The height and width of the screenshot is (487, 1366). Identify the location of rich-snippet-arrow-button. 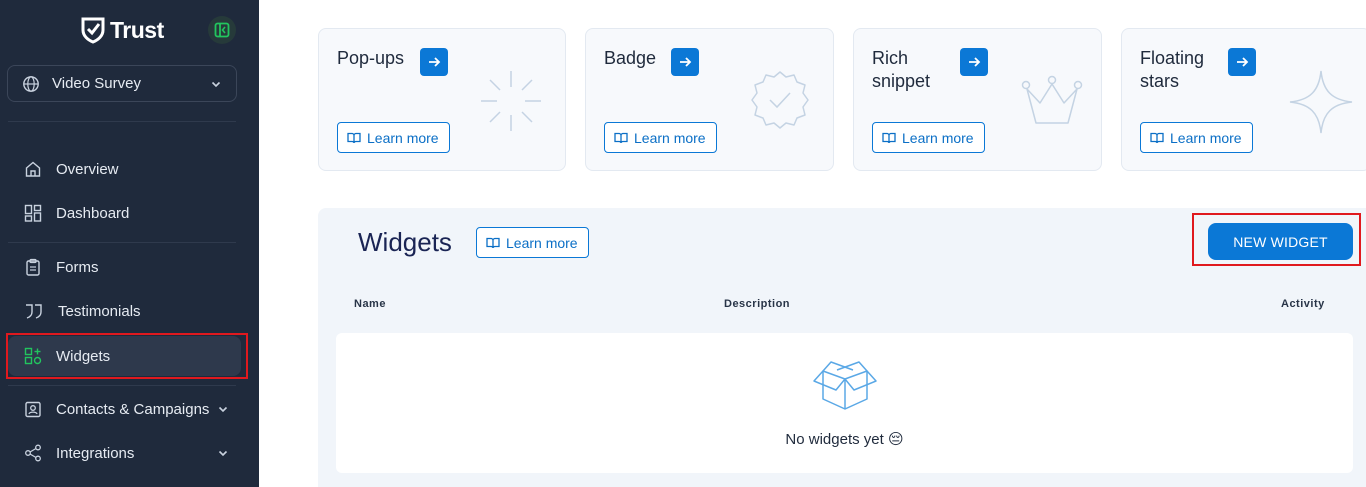
(974, 62).